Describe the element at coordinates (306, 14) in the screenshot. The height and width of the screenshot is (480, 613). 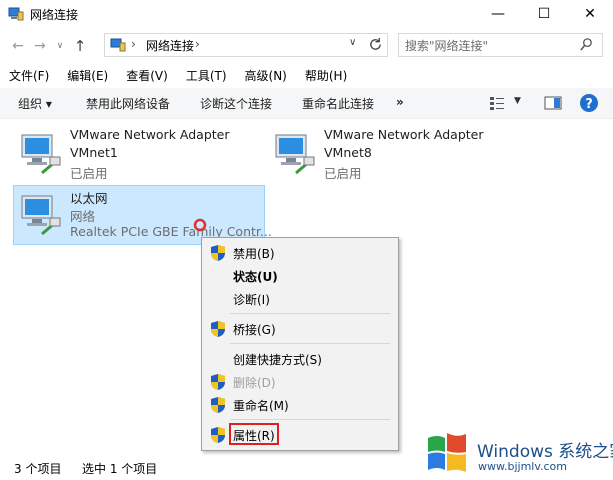
I see `title-bar: 网络连接 — ☐ ✕` at that location.